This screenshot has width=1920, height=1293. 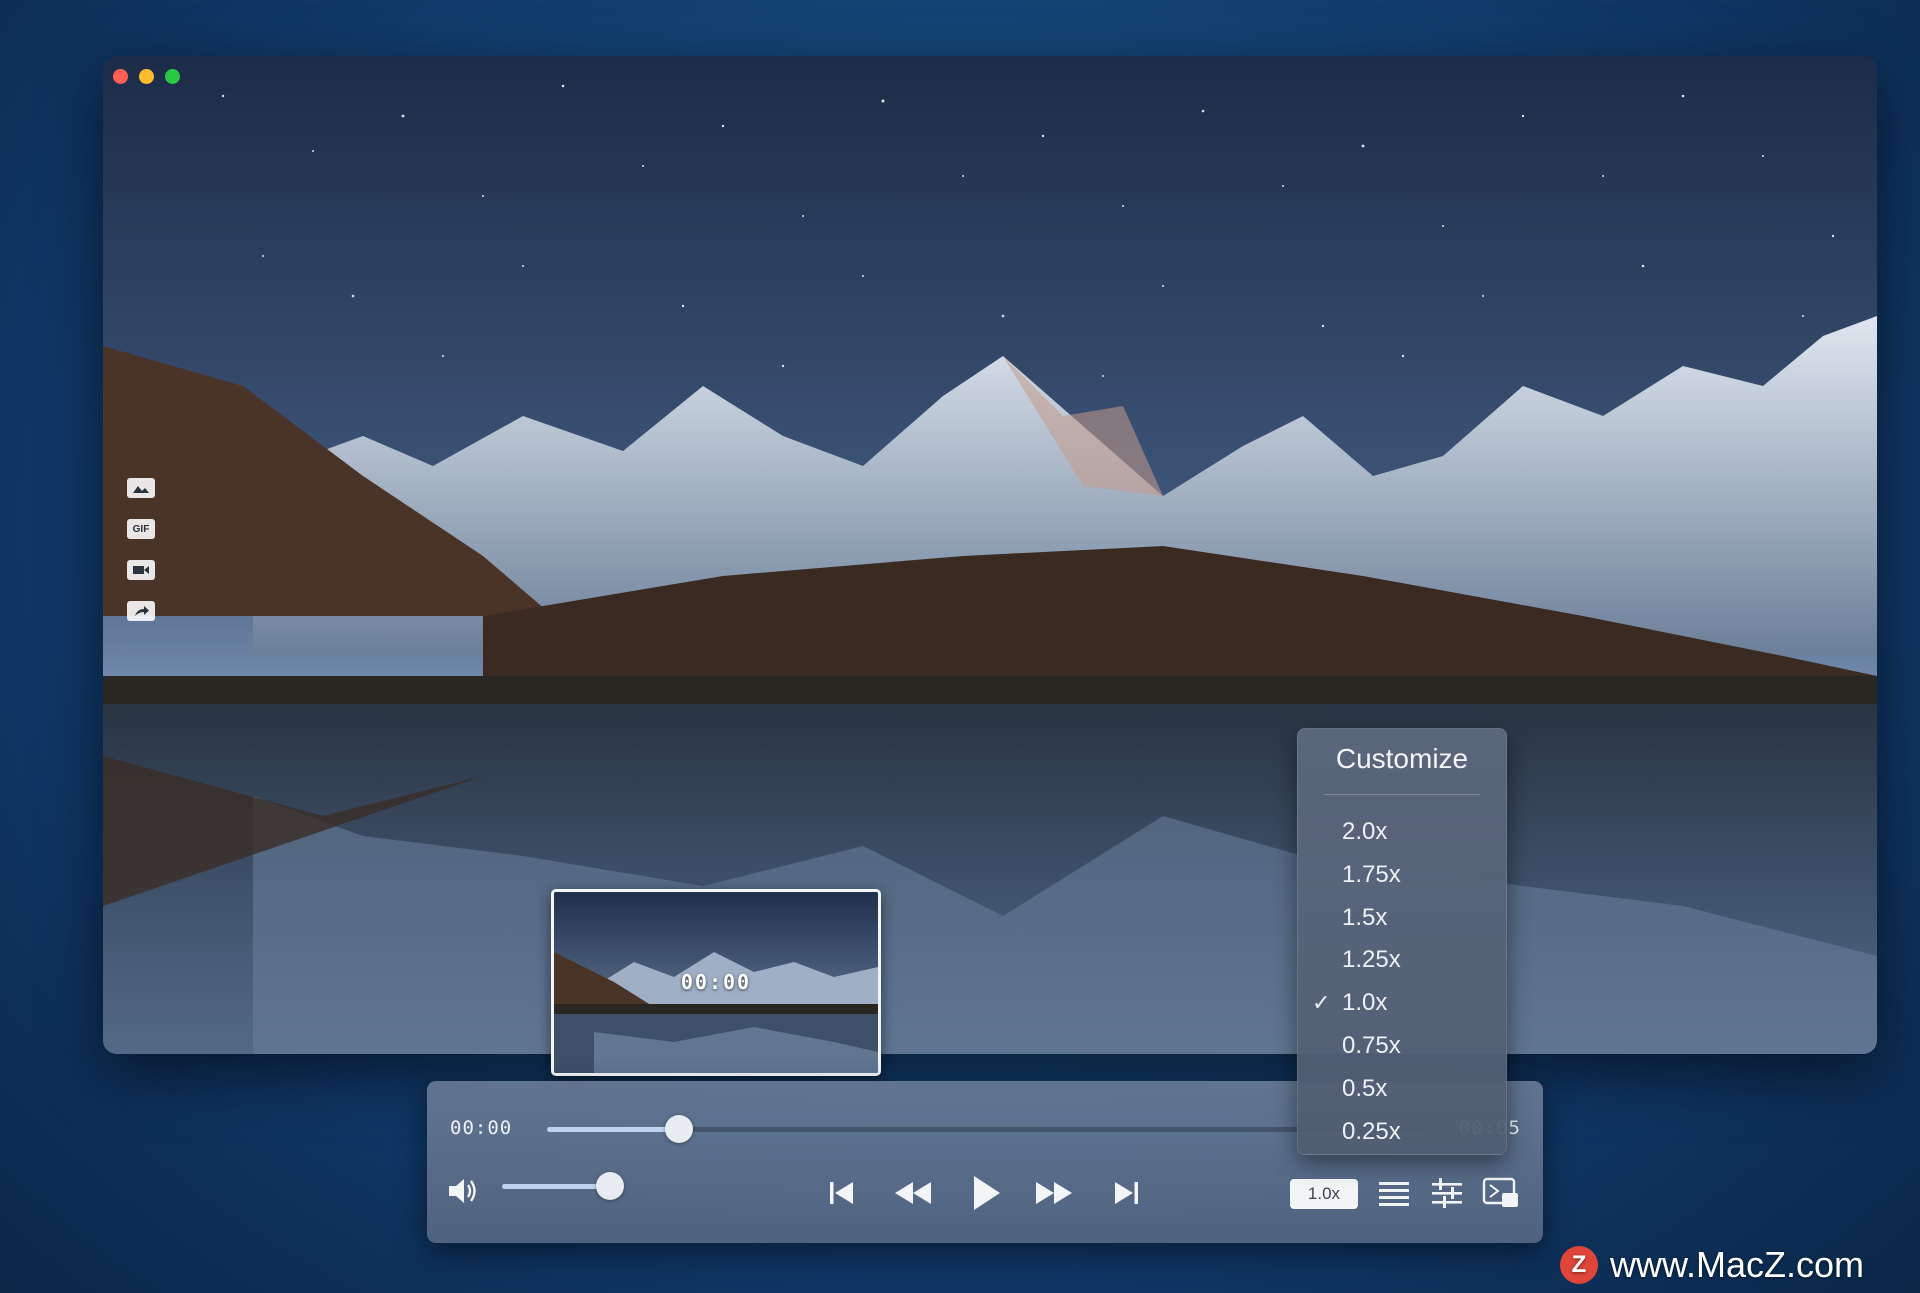 I want to click on volume-handle, so click(x=610, y=1186).